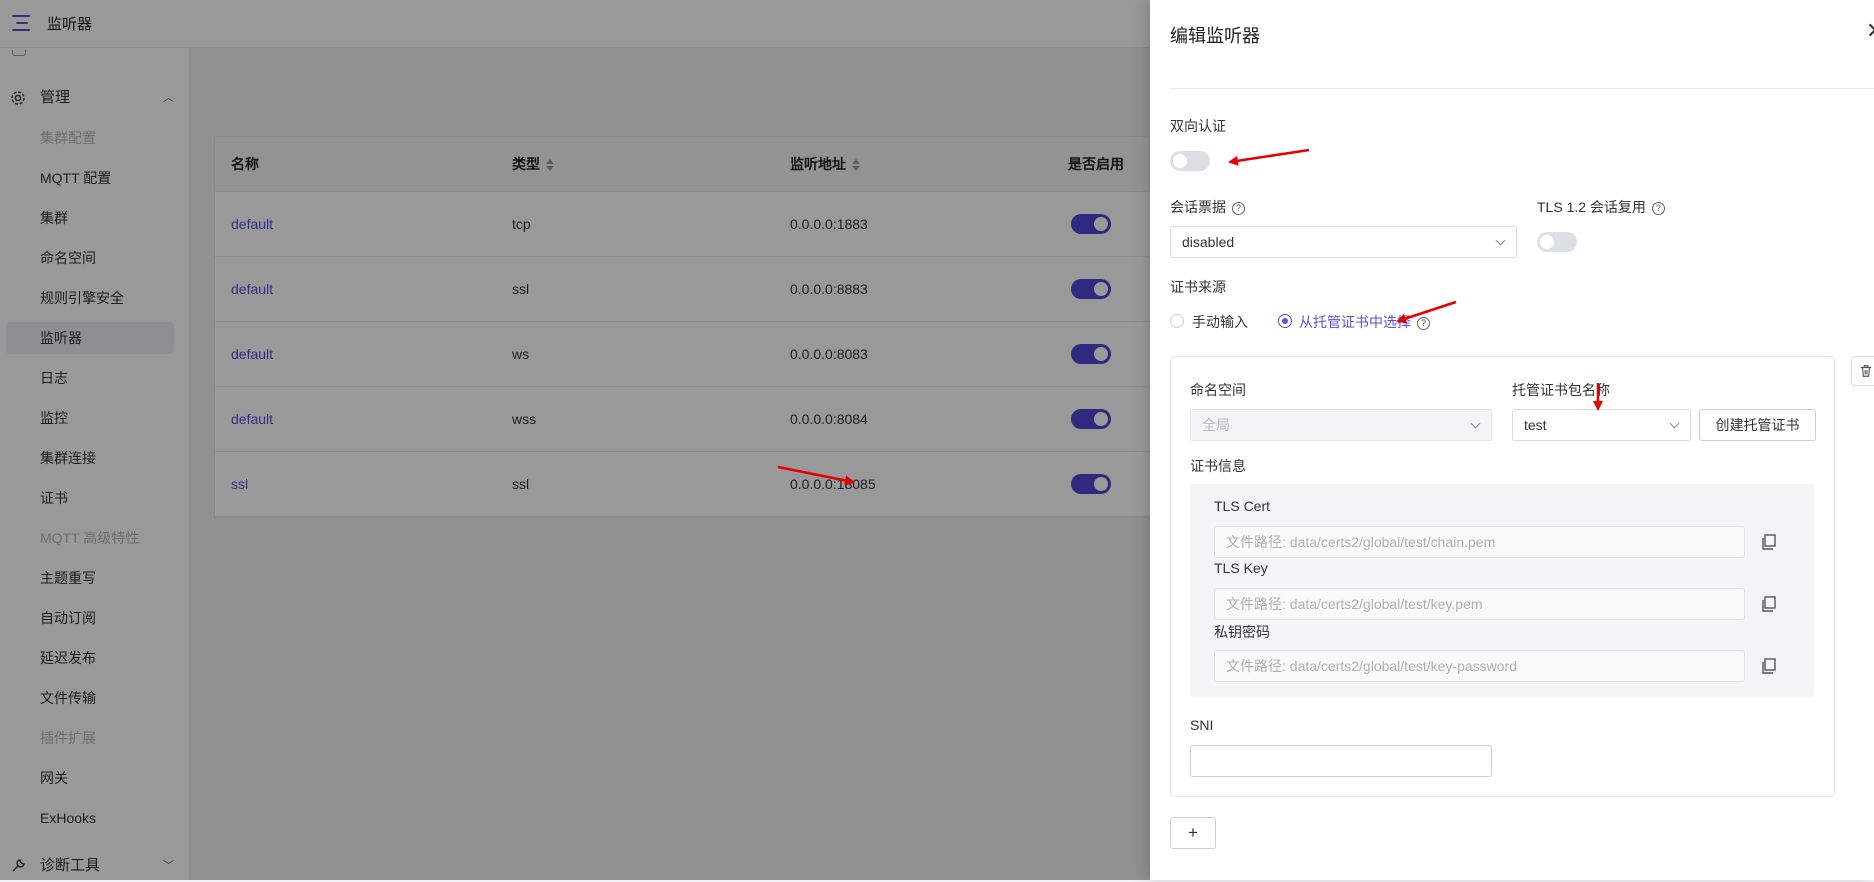 This screenshot has width=1874, height=882. Describe the element at coordinates (1561, 390) in the screenshot. I see `cert-bundle-label: 托管证书包名称` at that location.